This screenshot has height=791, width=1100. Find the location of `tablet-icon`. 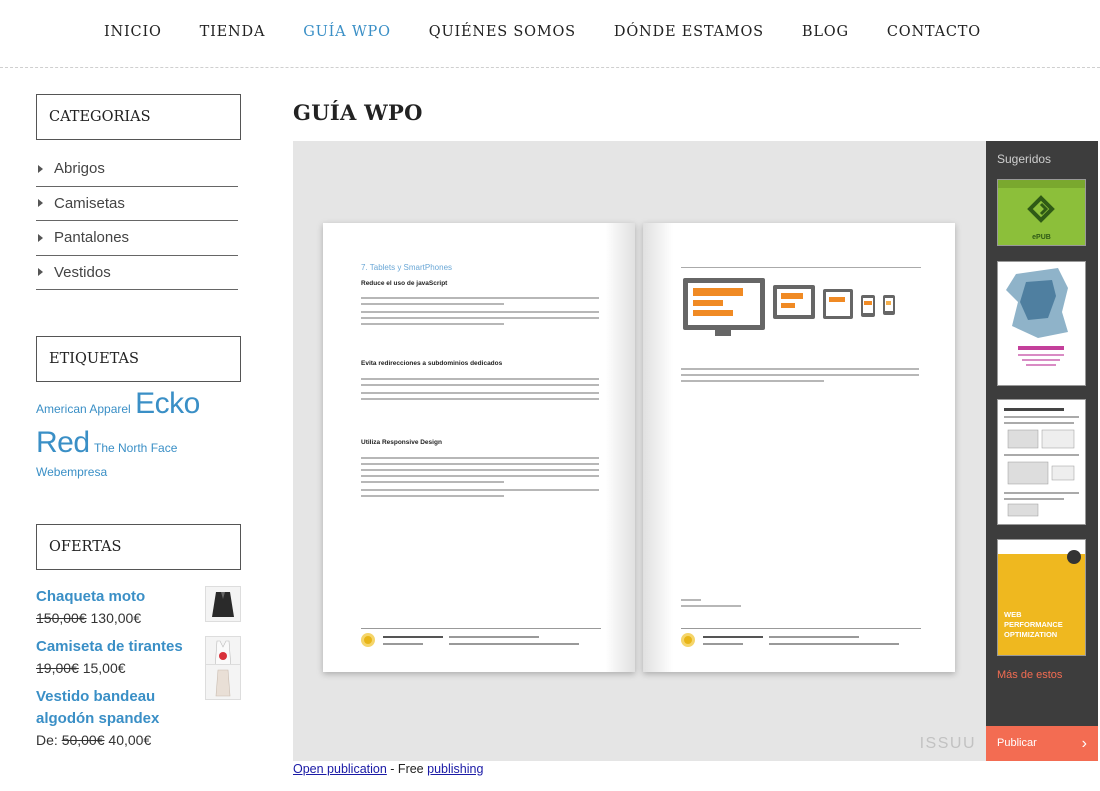

tablet-icon is located at coordinates (794, 302).